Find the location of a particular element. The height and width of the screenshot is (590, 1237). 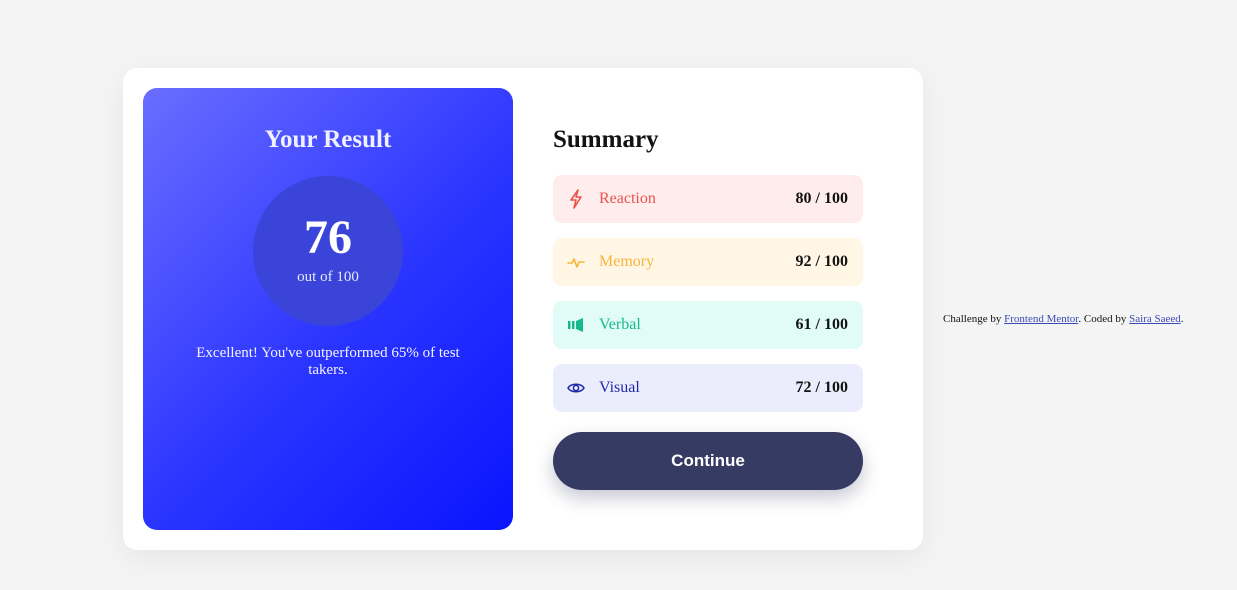

summary-score: 80 / 100 is located at coordinates (821, 198).